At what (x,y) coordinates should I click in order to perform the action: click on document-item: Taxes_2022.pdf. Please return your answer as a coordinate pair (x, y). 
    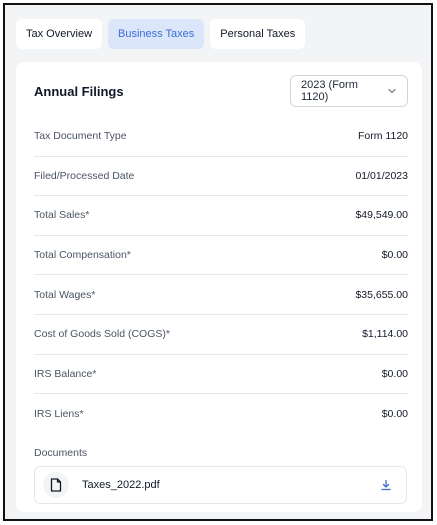
    Looking at the image, I should click on (220, 485).